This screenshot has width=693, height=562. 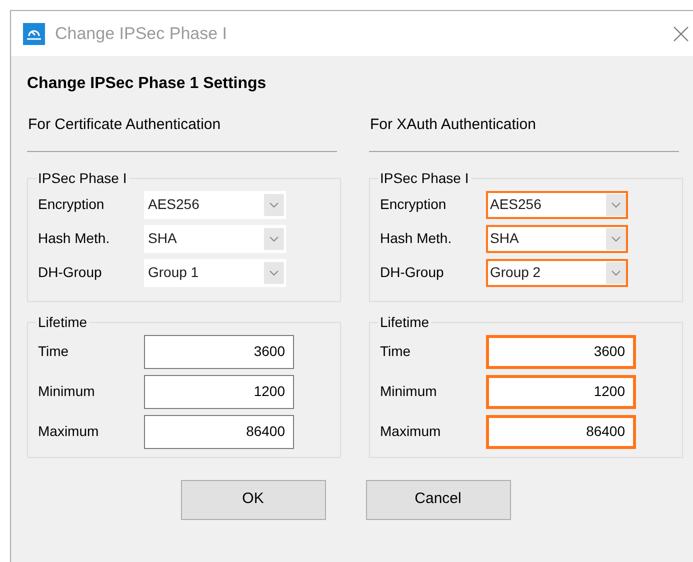 What do you see at coordinates (141, 33) in the screenshot?
I see `window-title: Change IPSec Phase I` at bounding box center [141, 33].